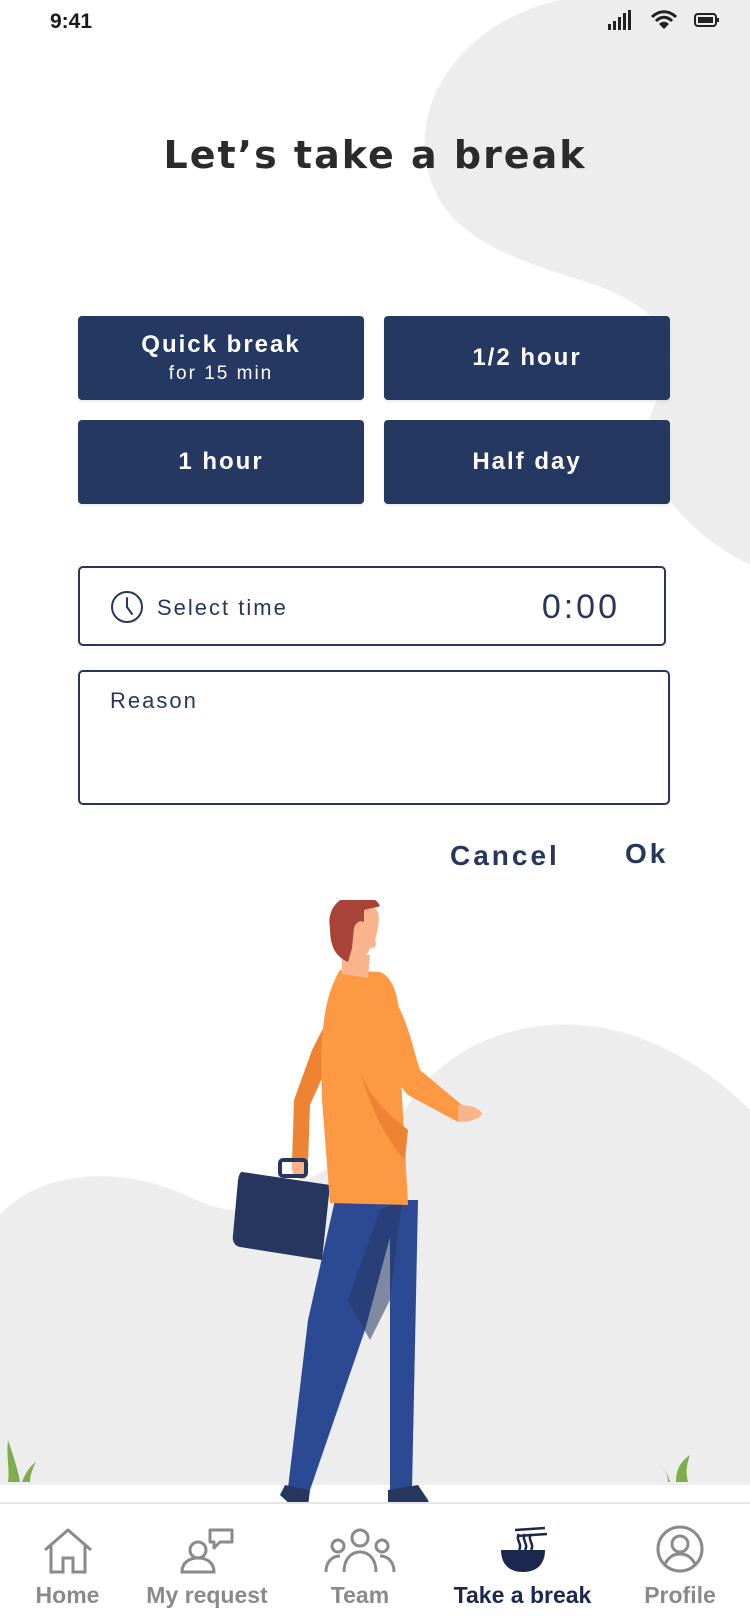 This screenshot has width=750, height=1624. I want to click on wifi-icon, so click(664, 19).